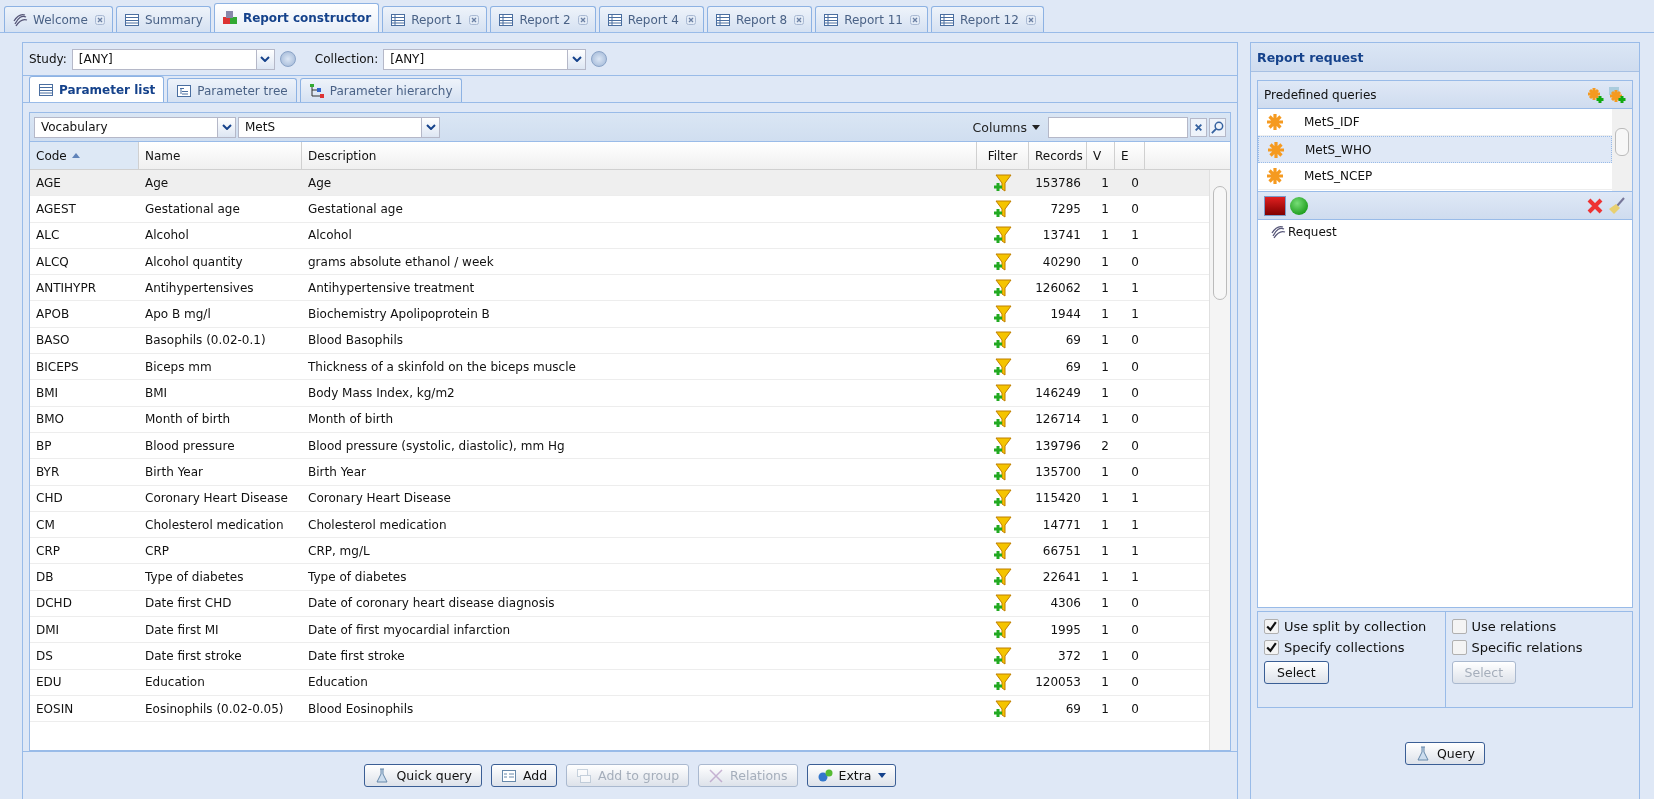 The height and width of the screenshot is (799, 1654). Describe the element at coordinates (759, 19) in the screenshot. I see `tab: Report 8` at that location.